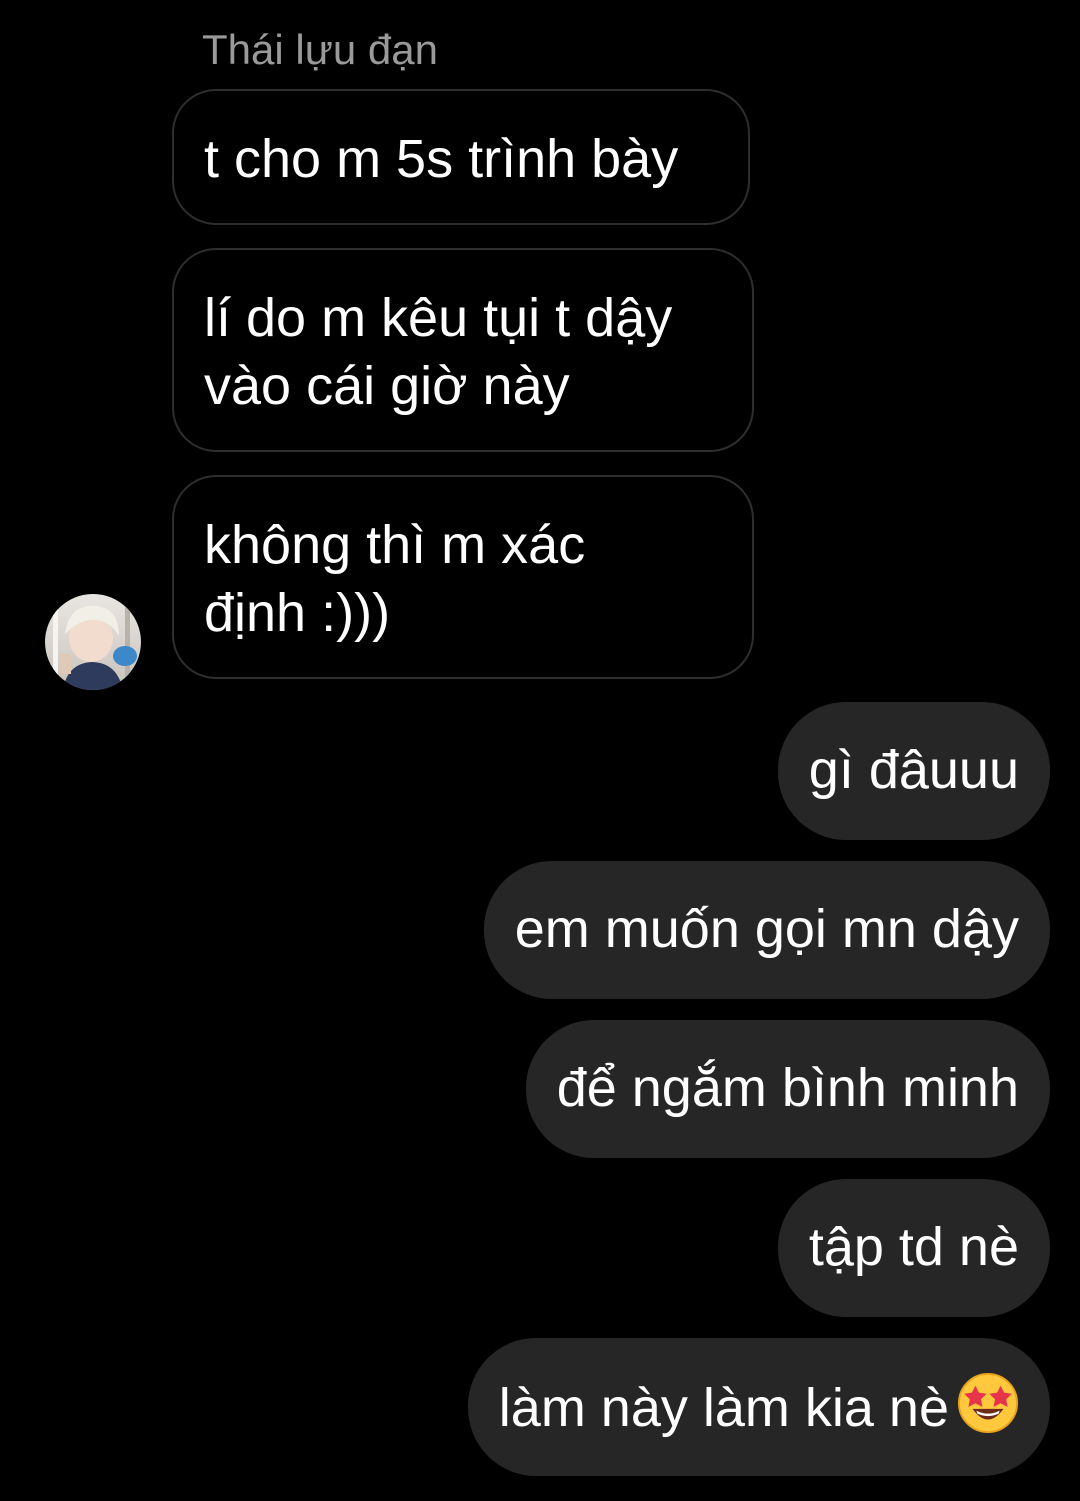 The width and height of the screenshot is (1080, 1501). Describe the element at coordinates (766, 930) in the screenshot. I see `outgoing-message: em muốn gọi mn dậy` at that location.